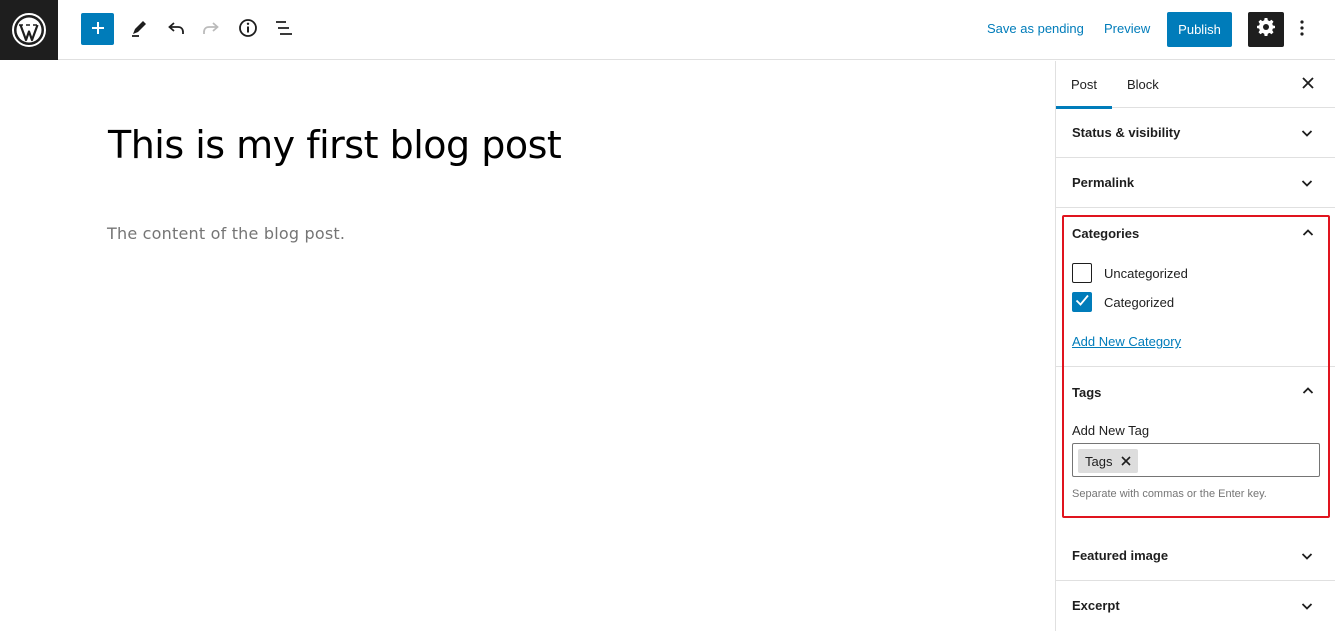  I want to click on remove-tag-button, so click(1126, 461).